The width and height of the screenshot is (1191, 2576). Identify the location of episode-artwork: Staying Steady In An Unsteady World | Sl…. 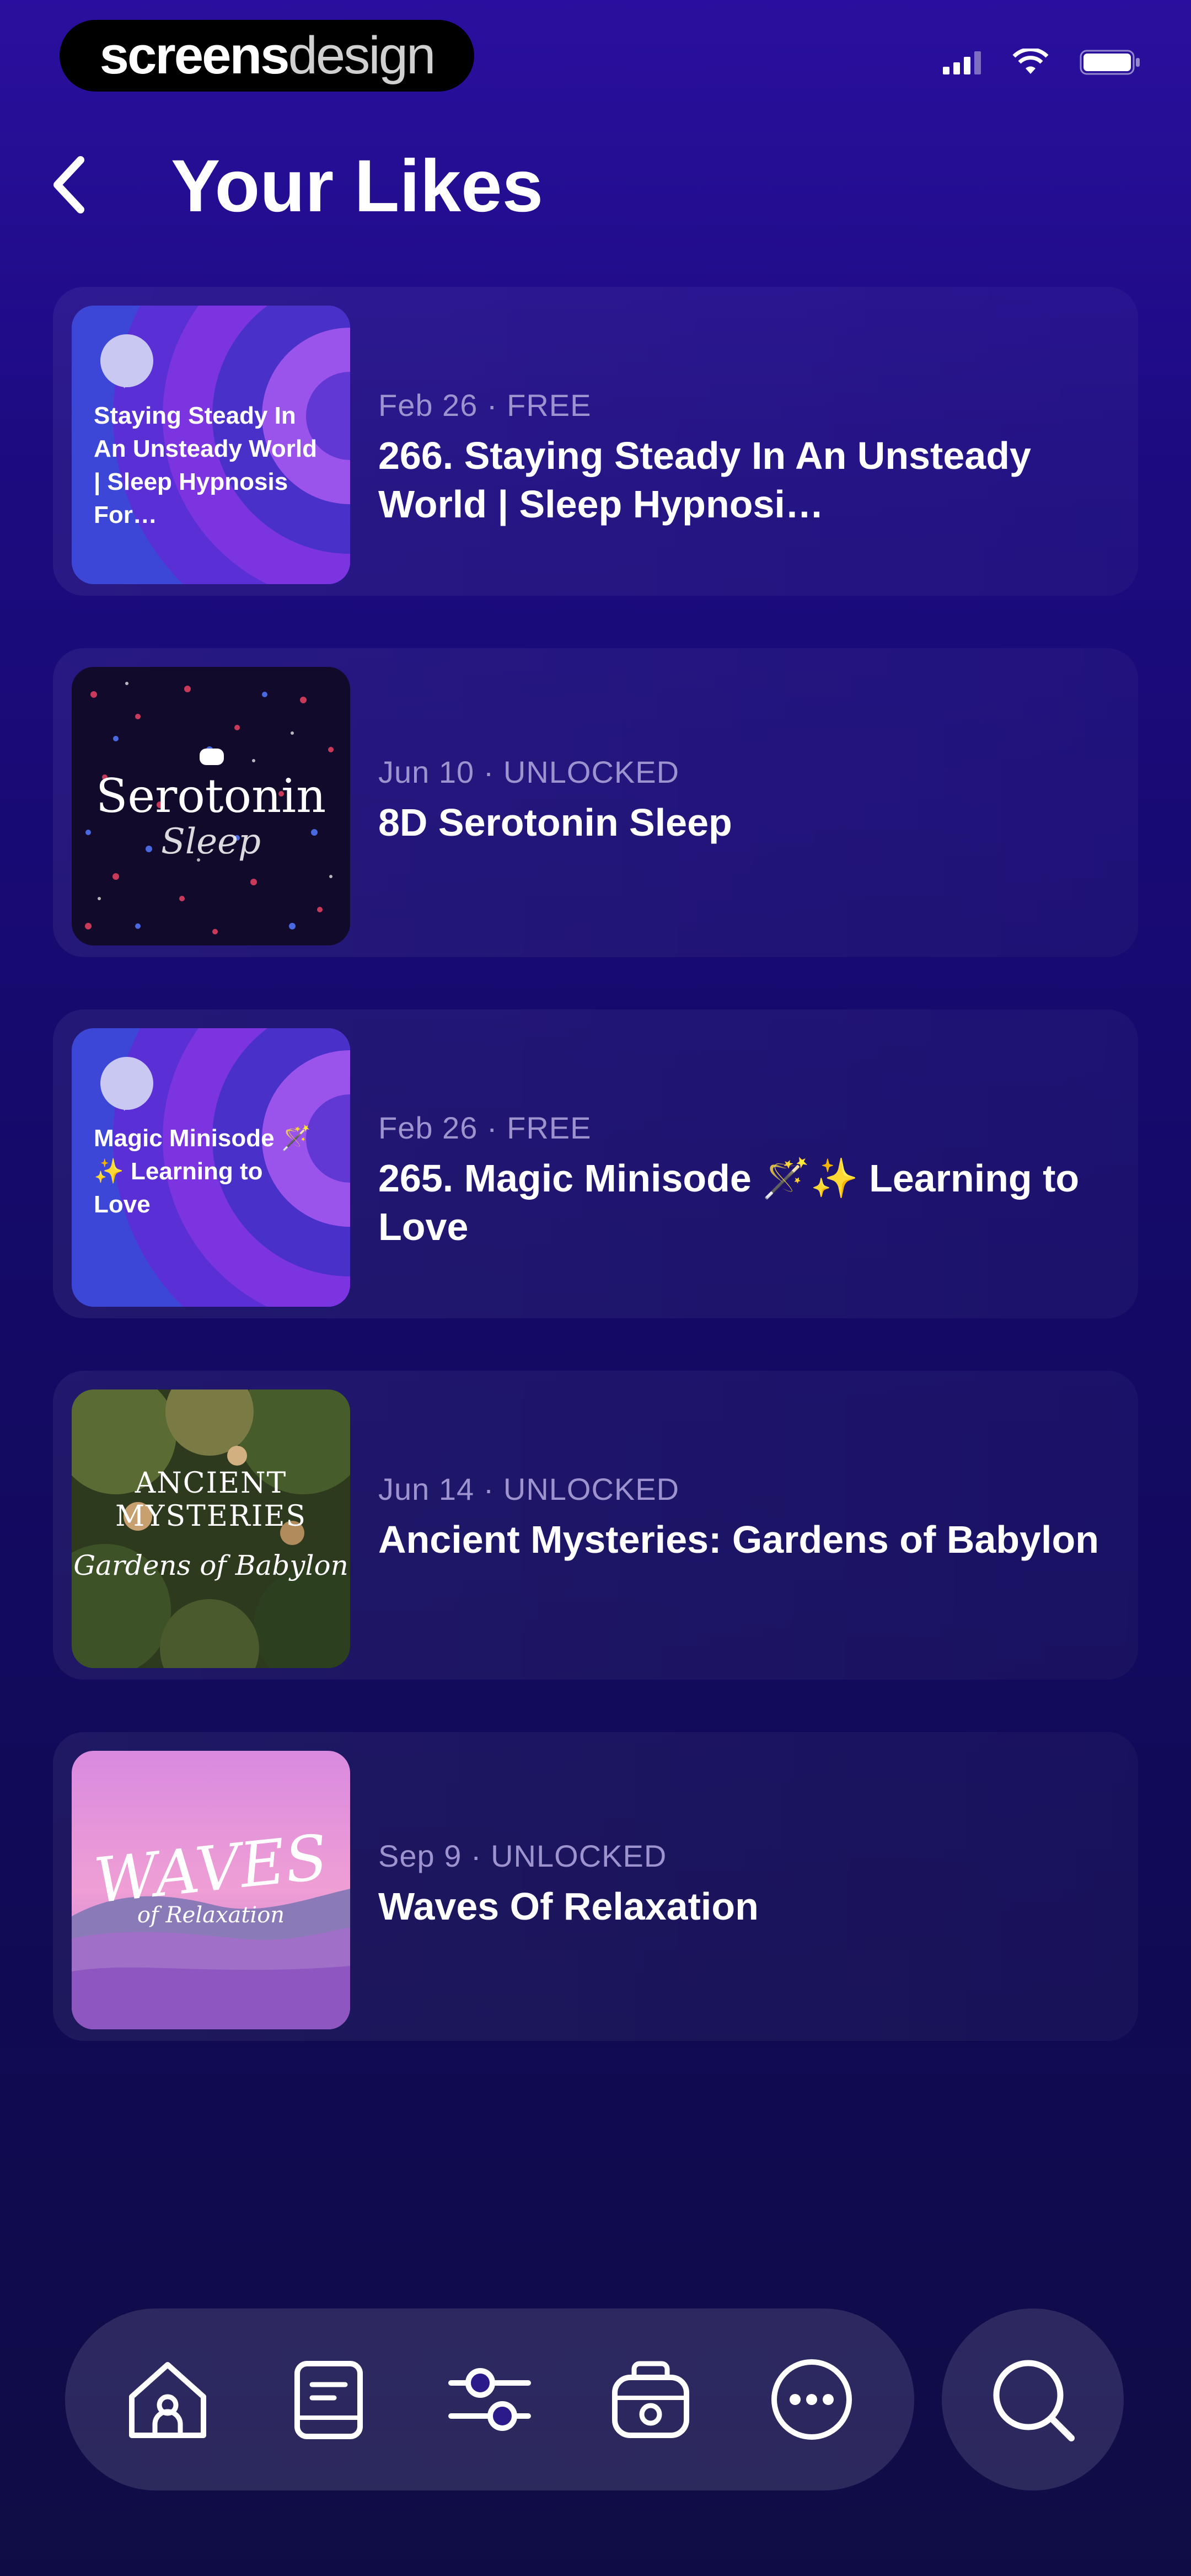
(211, 445).